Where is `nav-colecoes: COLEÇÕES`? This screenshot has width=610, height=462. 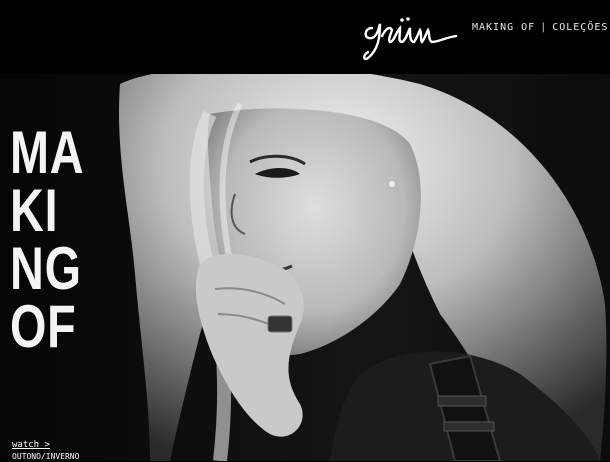
nav-colecoes: COLEÇÕES is located at coordinates (580, 27).